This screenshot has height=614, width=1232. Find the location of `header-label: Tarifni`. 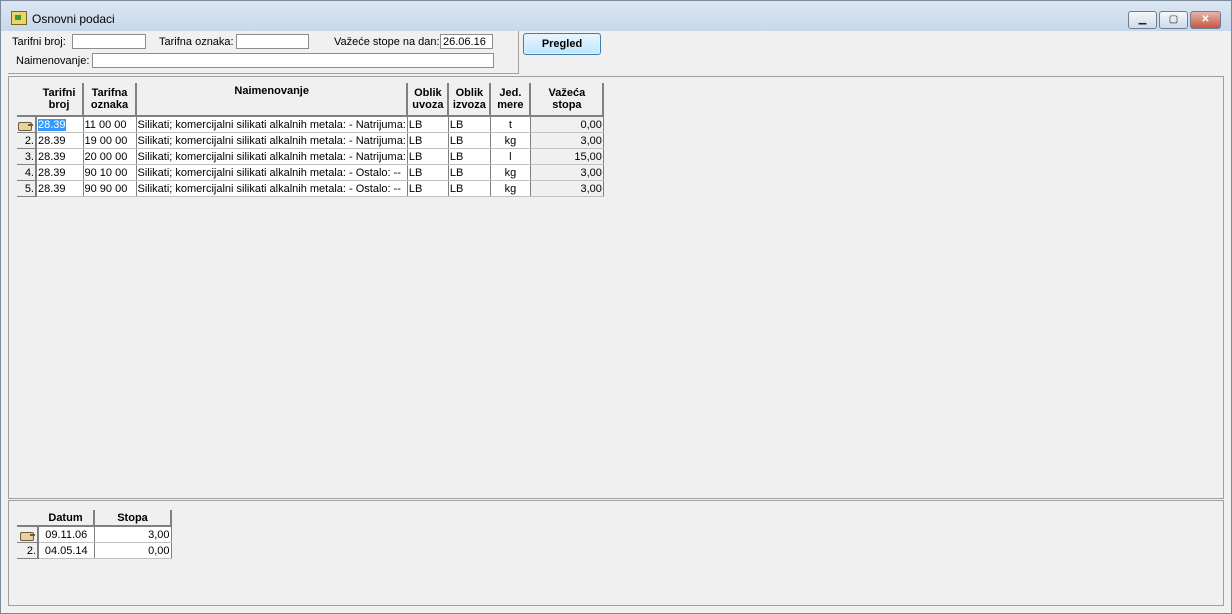

header-label: Tarifni is located at coordinates (59, 93).